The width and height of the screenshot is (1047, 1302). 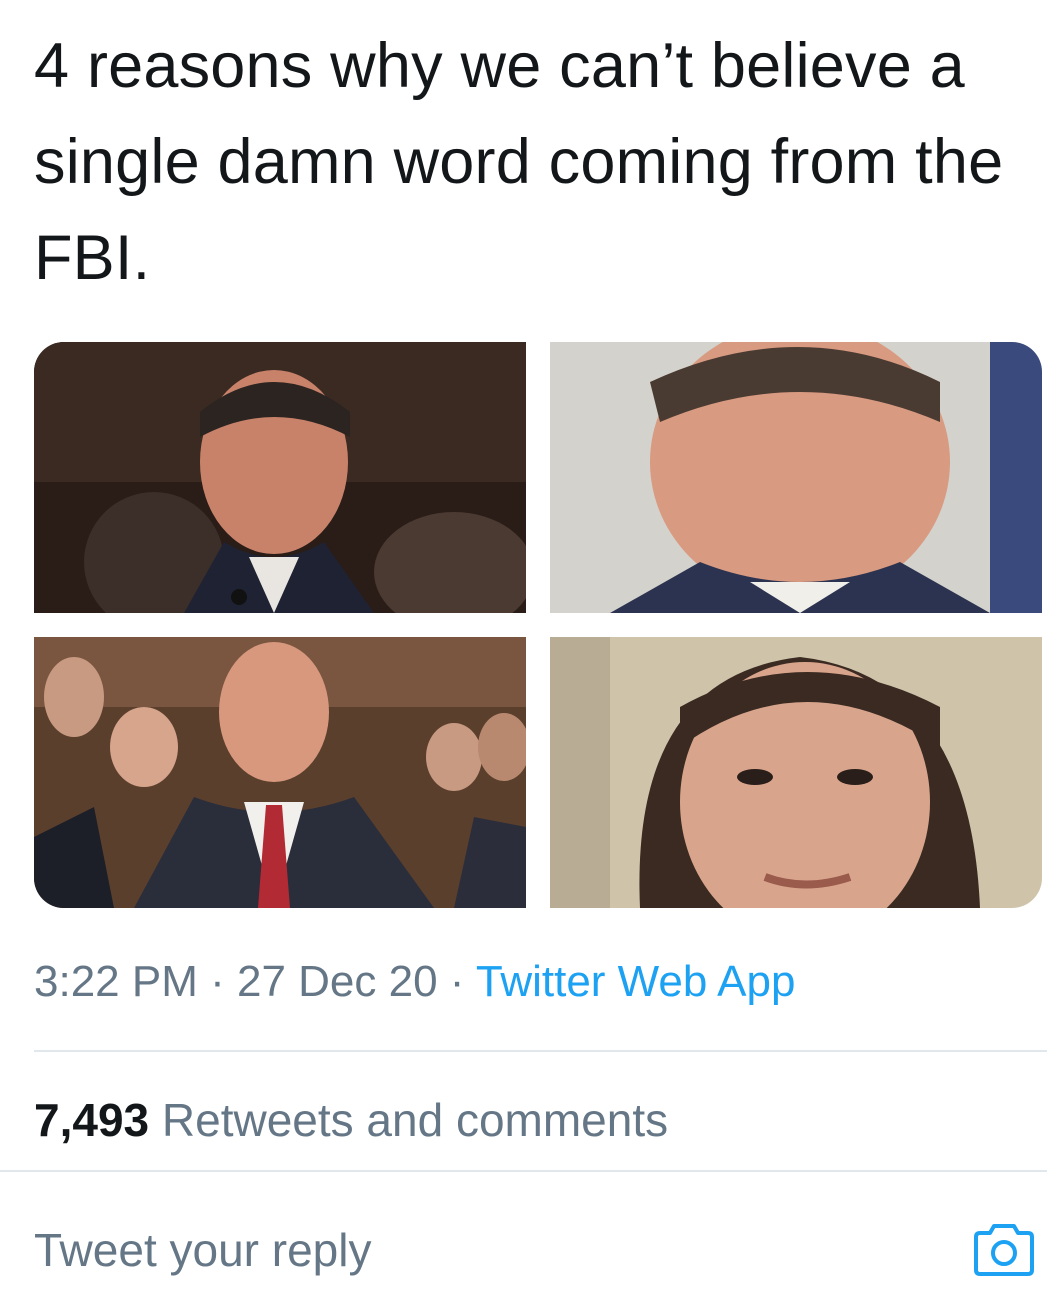 What do you see at coordinates (636, 981) in the screenshot?
I see `tweet-source-link: Twitter Web App` at bounding box center [636, 981].